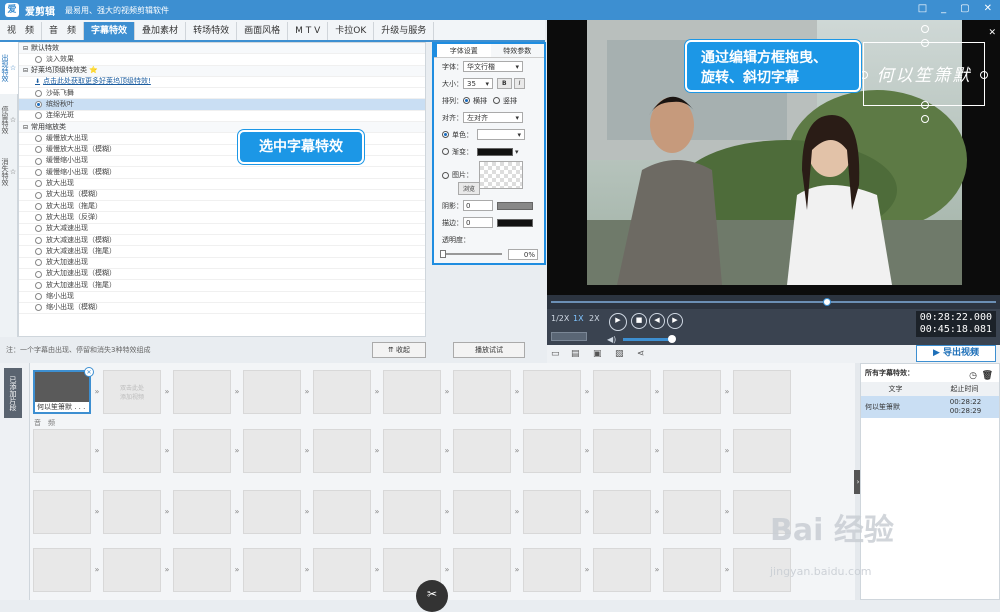 This screenshot has height=612, width=1000. Describe the element at coordinates (21, 31) in the screenshot. I see `tab-video: 视 频` at that location.